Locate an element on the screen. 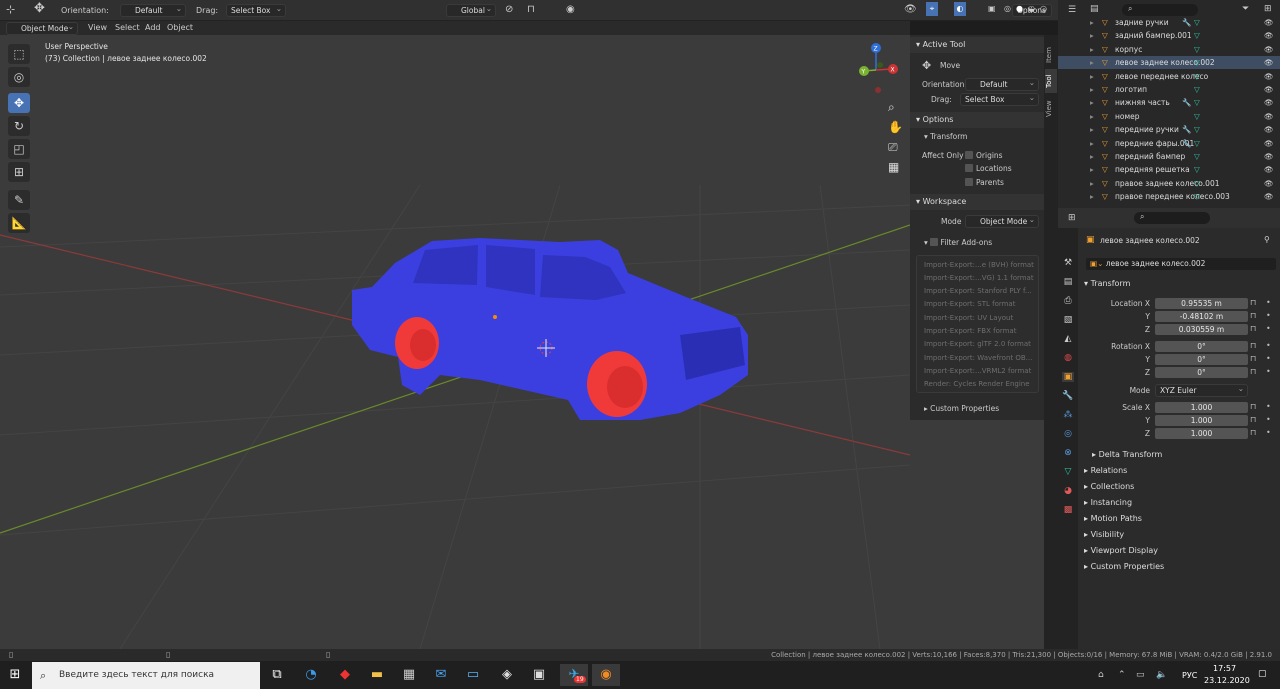  outliner-row: ▸ ▽ задние ручки 🔧 ▽ 👁 is located at coordinates (1169, 22).